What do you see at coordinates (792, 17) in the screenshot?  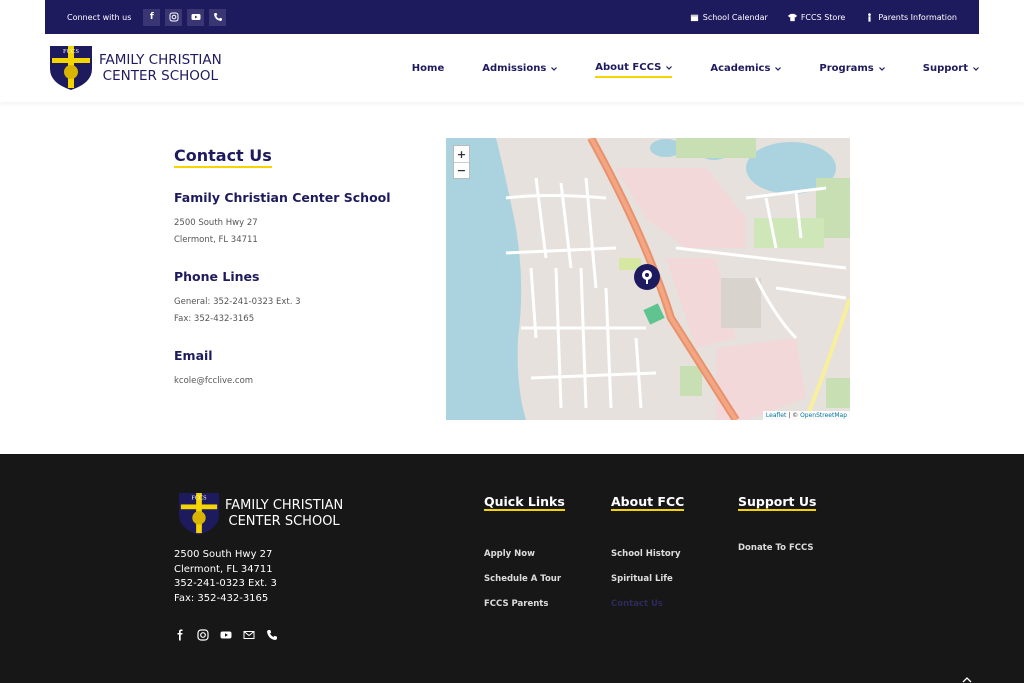 I see `tshirt-icon` at bounding box center [792, 17].